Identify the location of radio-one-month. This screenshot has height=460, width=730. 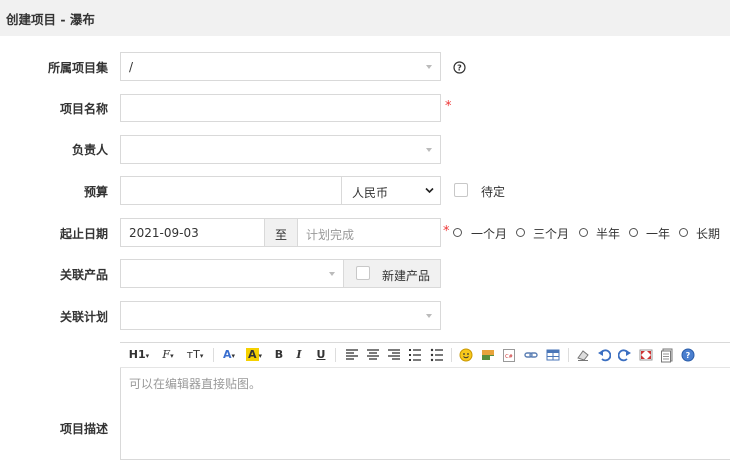
(457, 232).